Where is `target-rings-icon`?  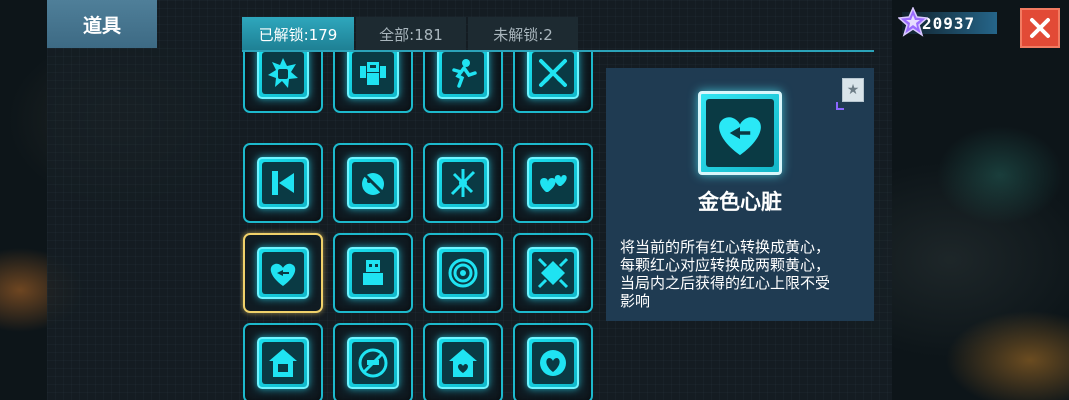 target-rings-icon is located at coordinates (463, 273).